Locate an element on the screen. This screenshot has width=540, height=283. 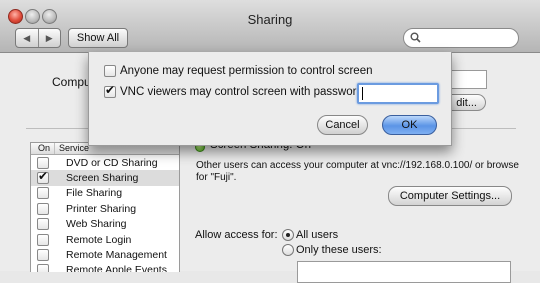
service-name: Remote Management is located at coordinates (116, 255).